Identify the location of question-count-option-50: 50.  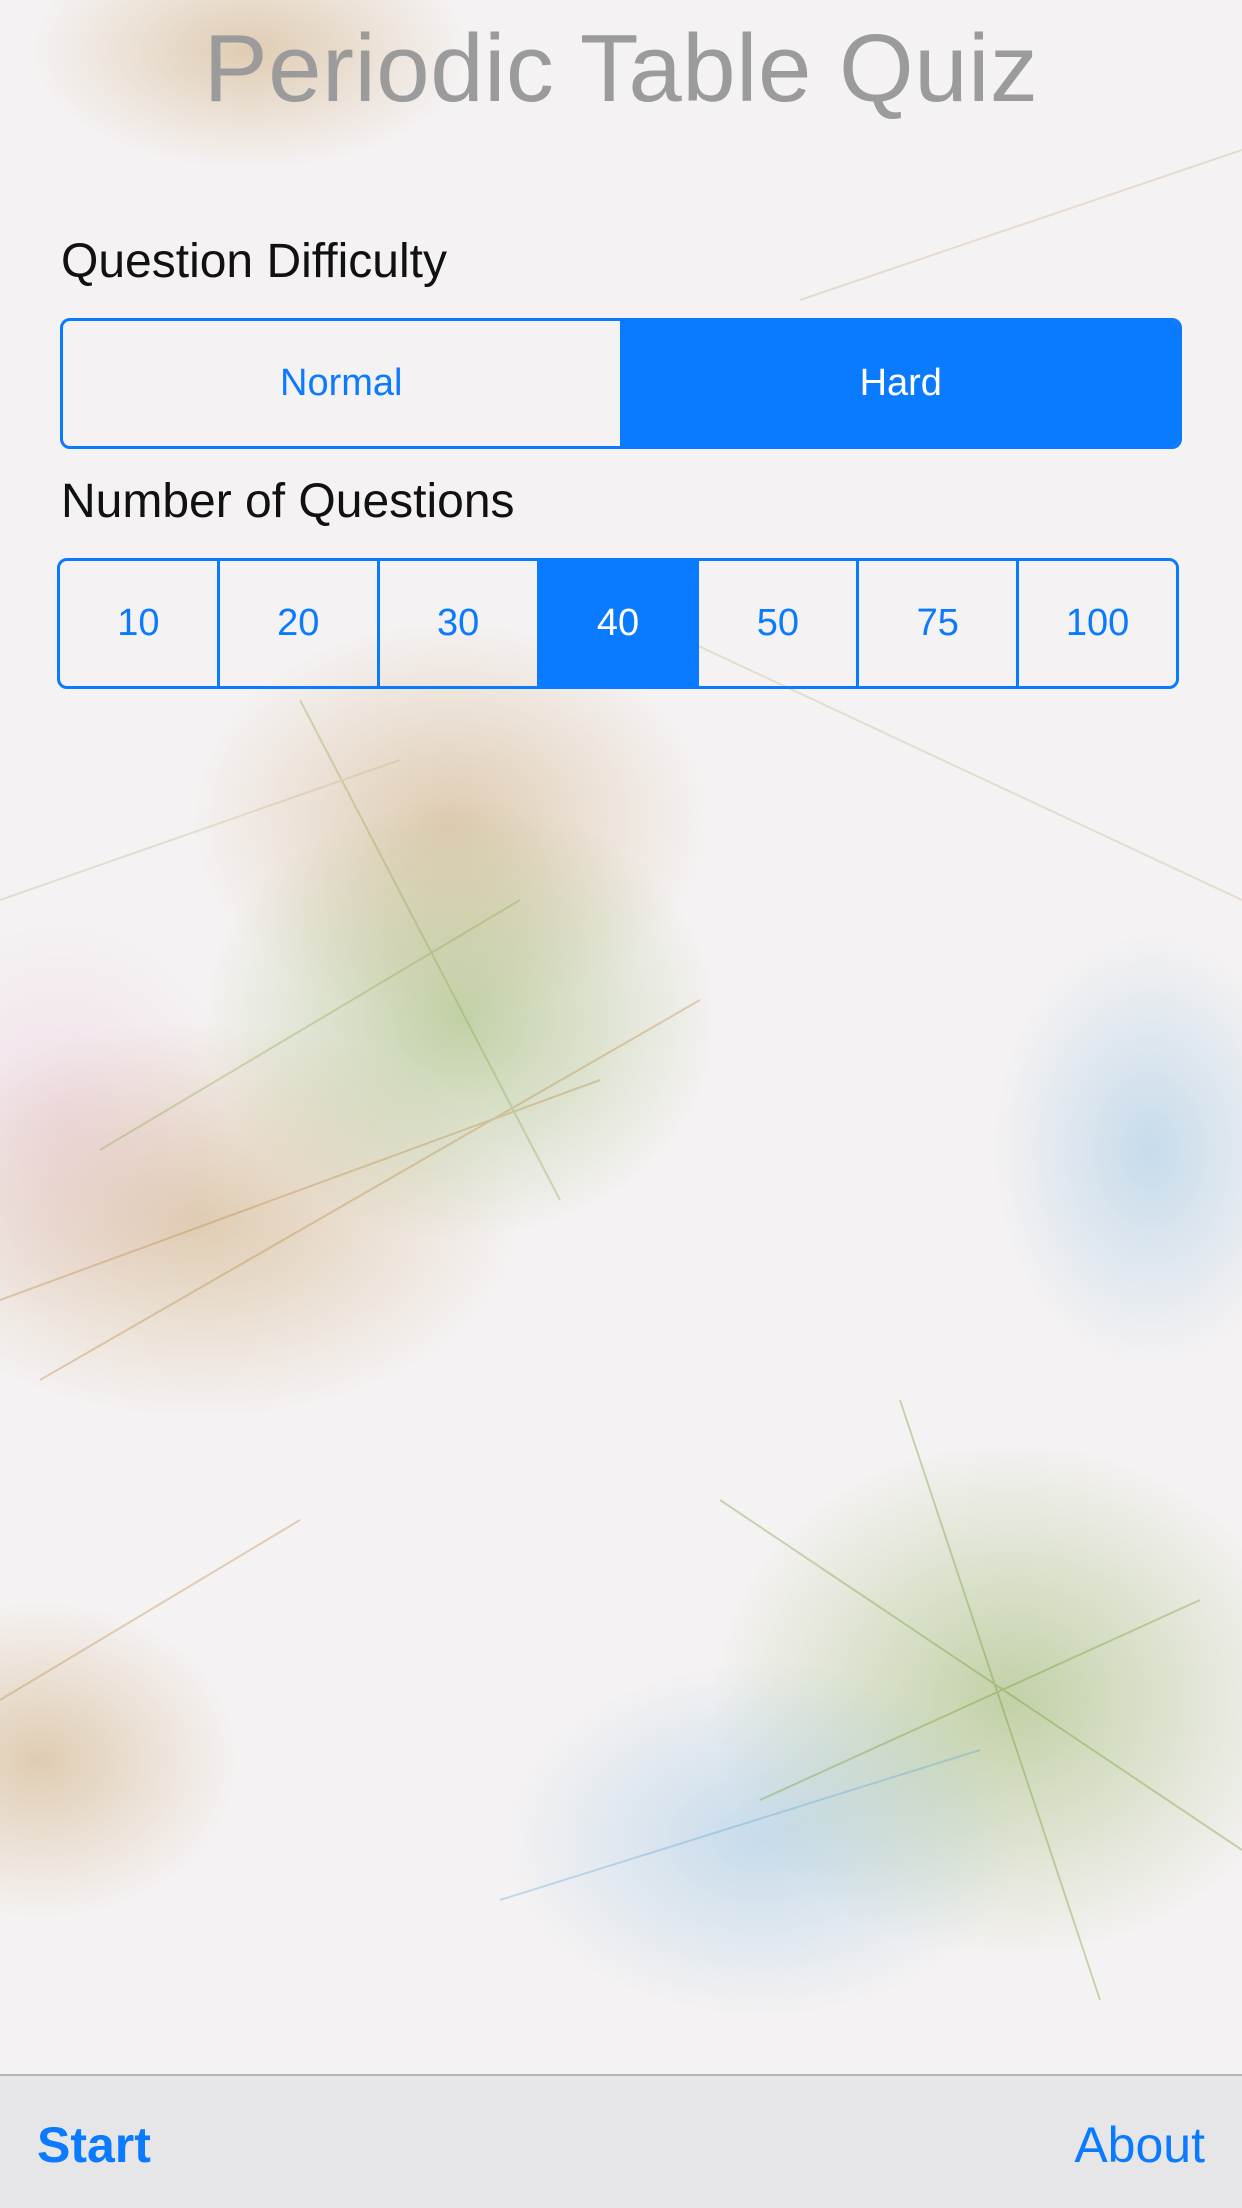
(776, 623).